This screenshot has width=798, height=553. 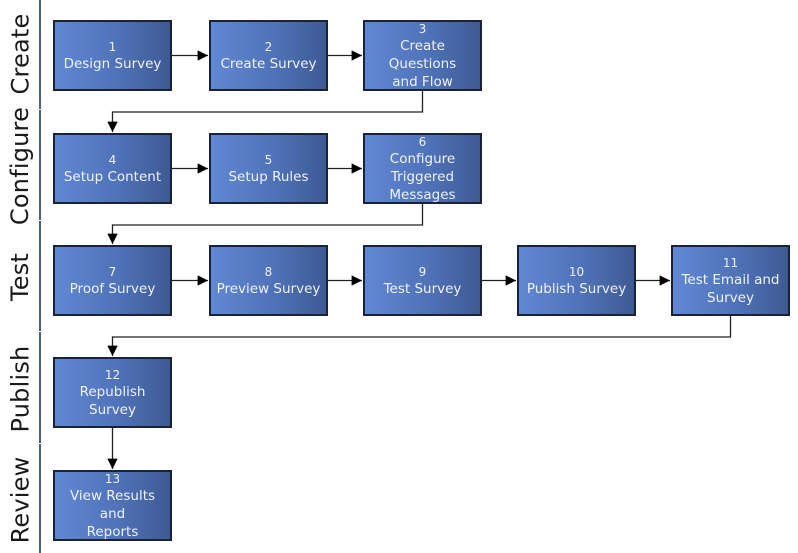 I want to click on step-box-2: 2 Create Survey, so click(x=268, y=55).